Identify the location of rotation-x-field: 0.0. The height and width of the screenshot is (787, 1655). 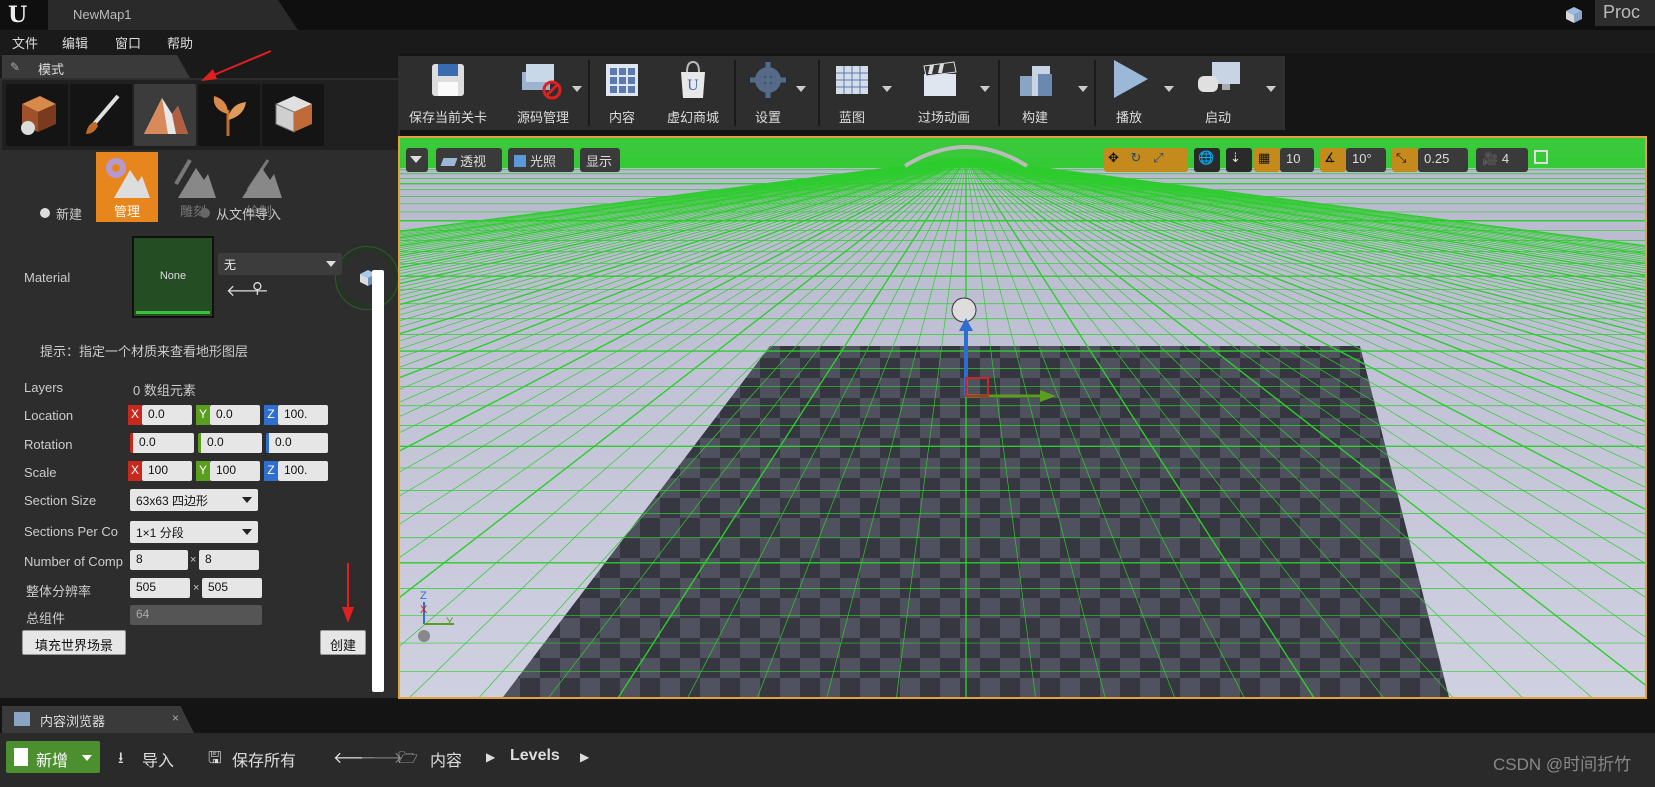
(162, 443).